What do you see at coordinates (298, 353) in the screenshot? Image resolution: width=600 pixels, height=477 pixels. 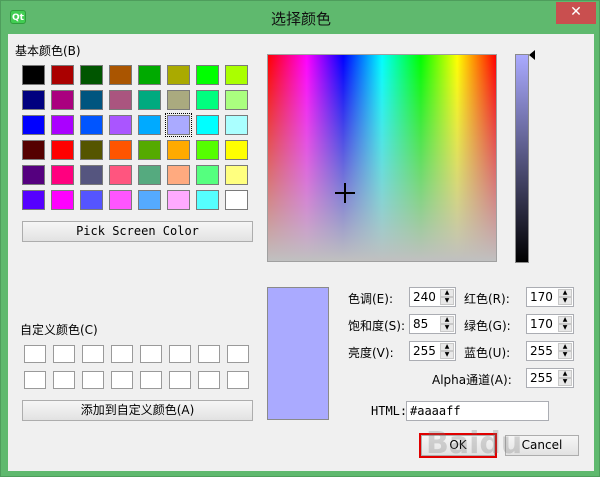 I see `color-preview` at bounding box center [298, 353].